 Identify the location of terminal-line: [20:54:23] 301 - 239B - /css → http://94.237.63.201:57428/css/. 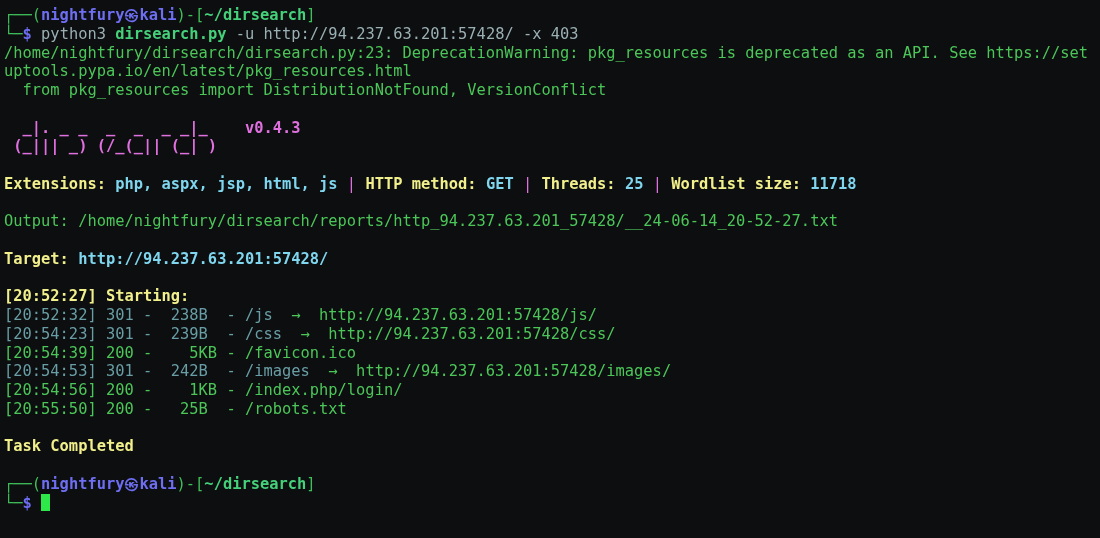
(310, 334).